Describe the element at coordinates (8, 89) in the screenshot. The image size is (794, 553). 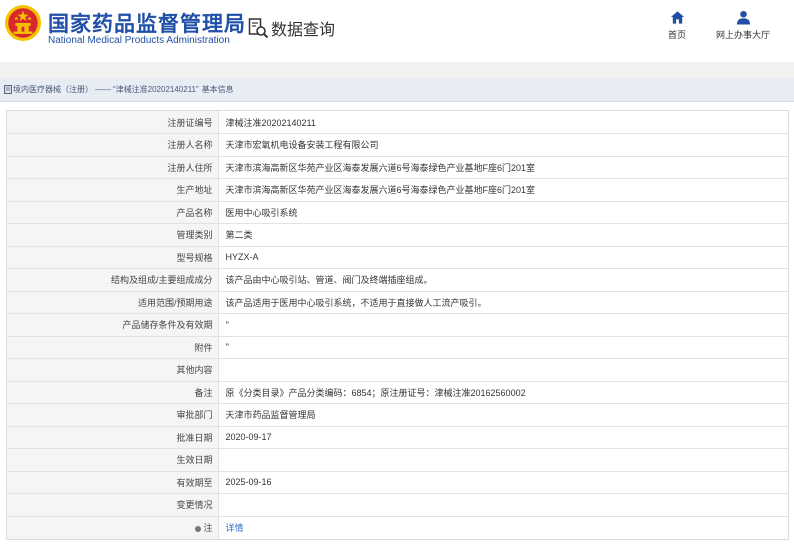
I see `document-icon` at that location.